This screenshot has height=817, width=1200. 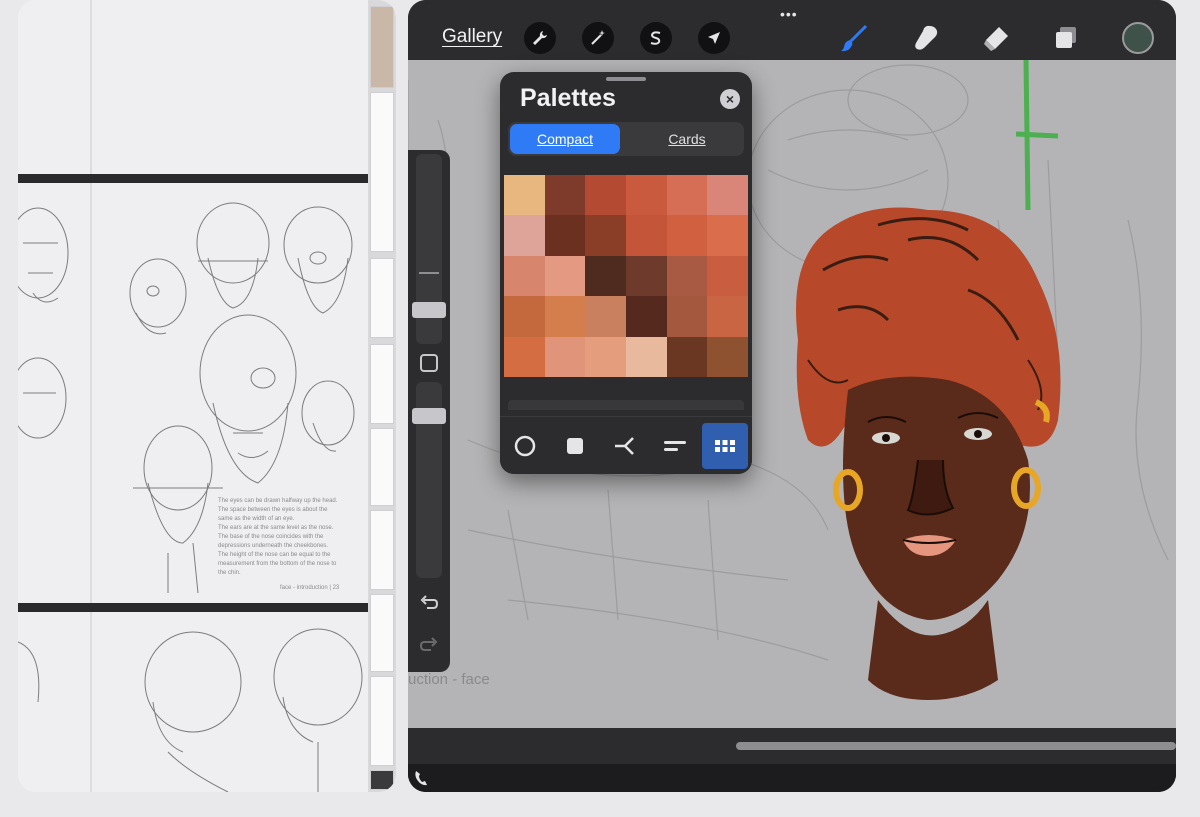 I want to click on classic-mode-button, so click(x=575, y=446).